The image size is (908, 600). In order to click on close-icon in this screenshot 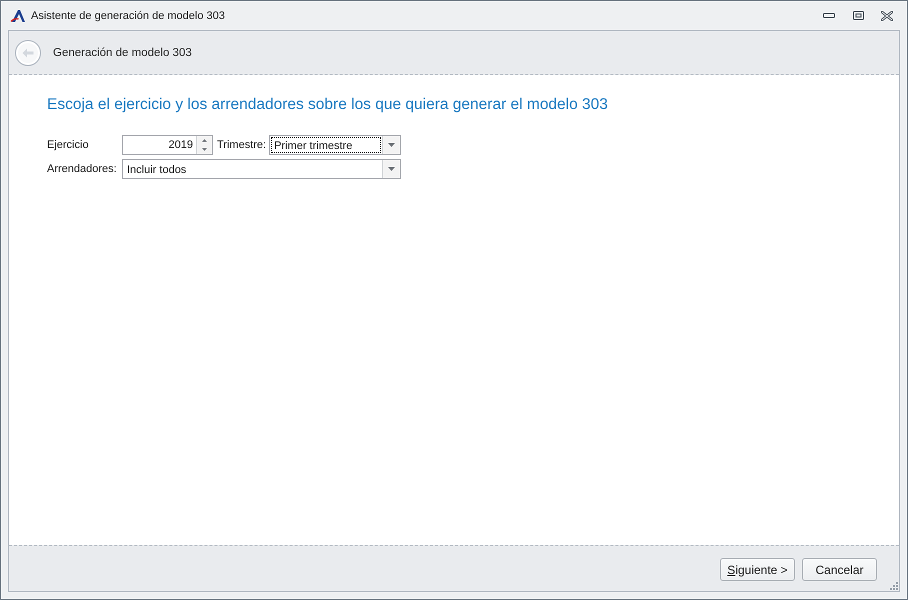, I will do `click(887, 15)`.